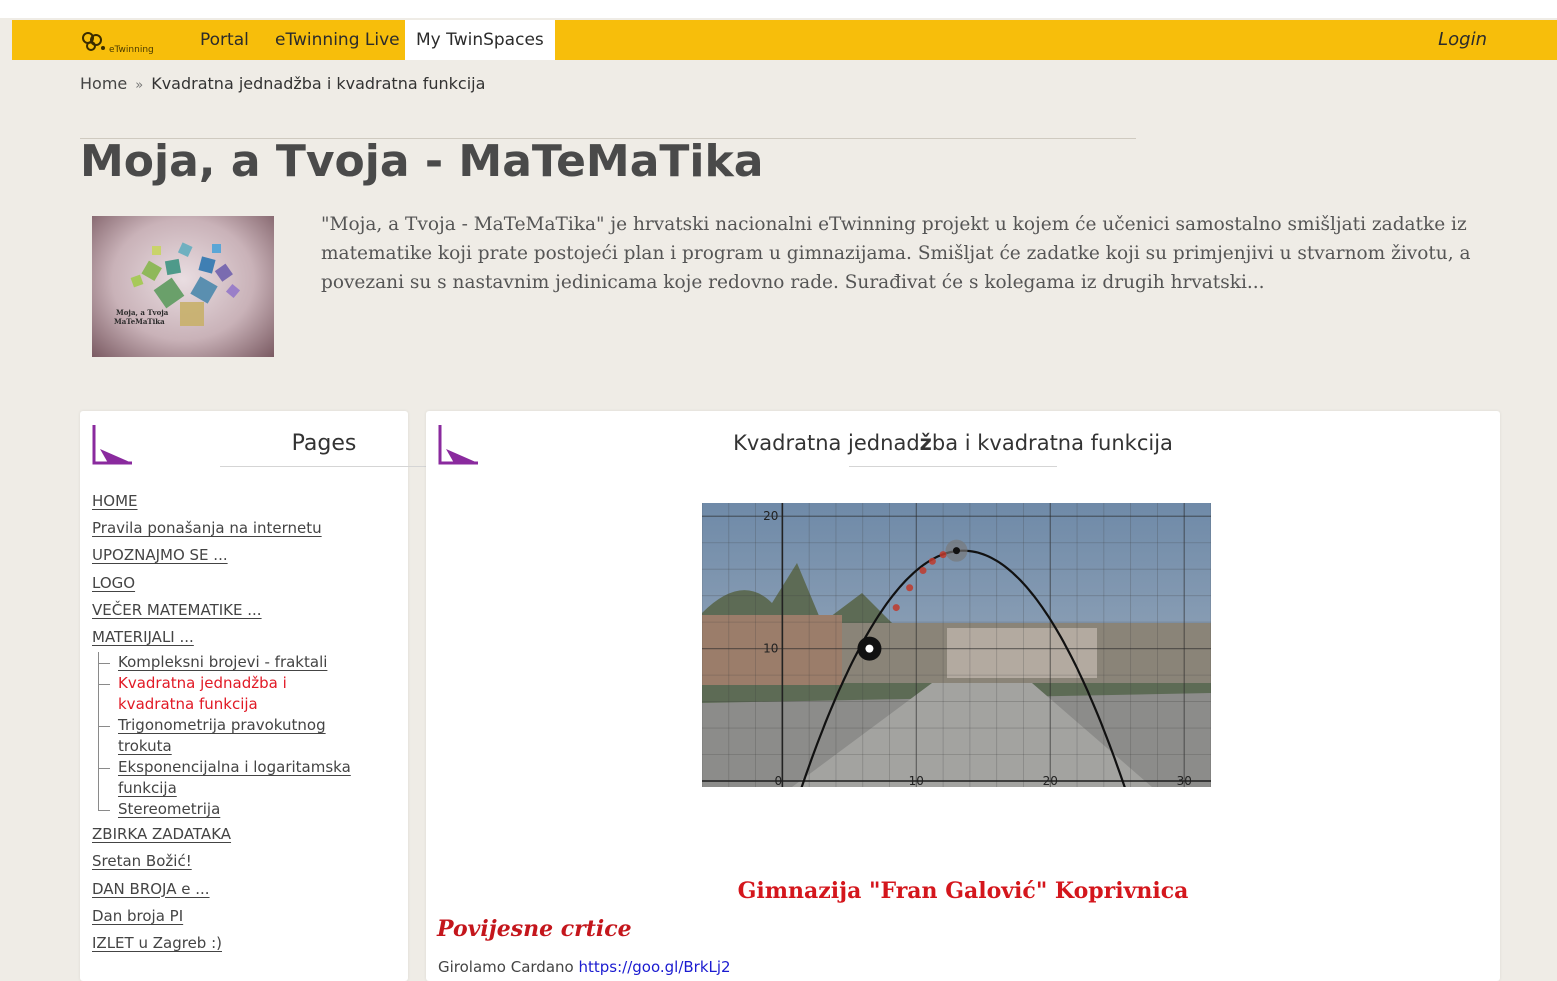 Image resolution: width=1557 pixels, height=981 pixels. I want to click on page-link-home: HOME, so click(242, 506).